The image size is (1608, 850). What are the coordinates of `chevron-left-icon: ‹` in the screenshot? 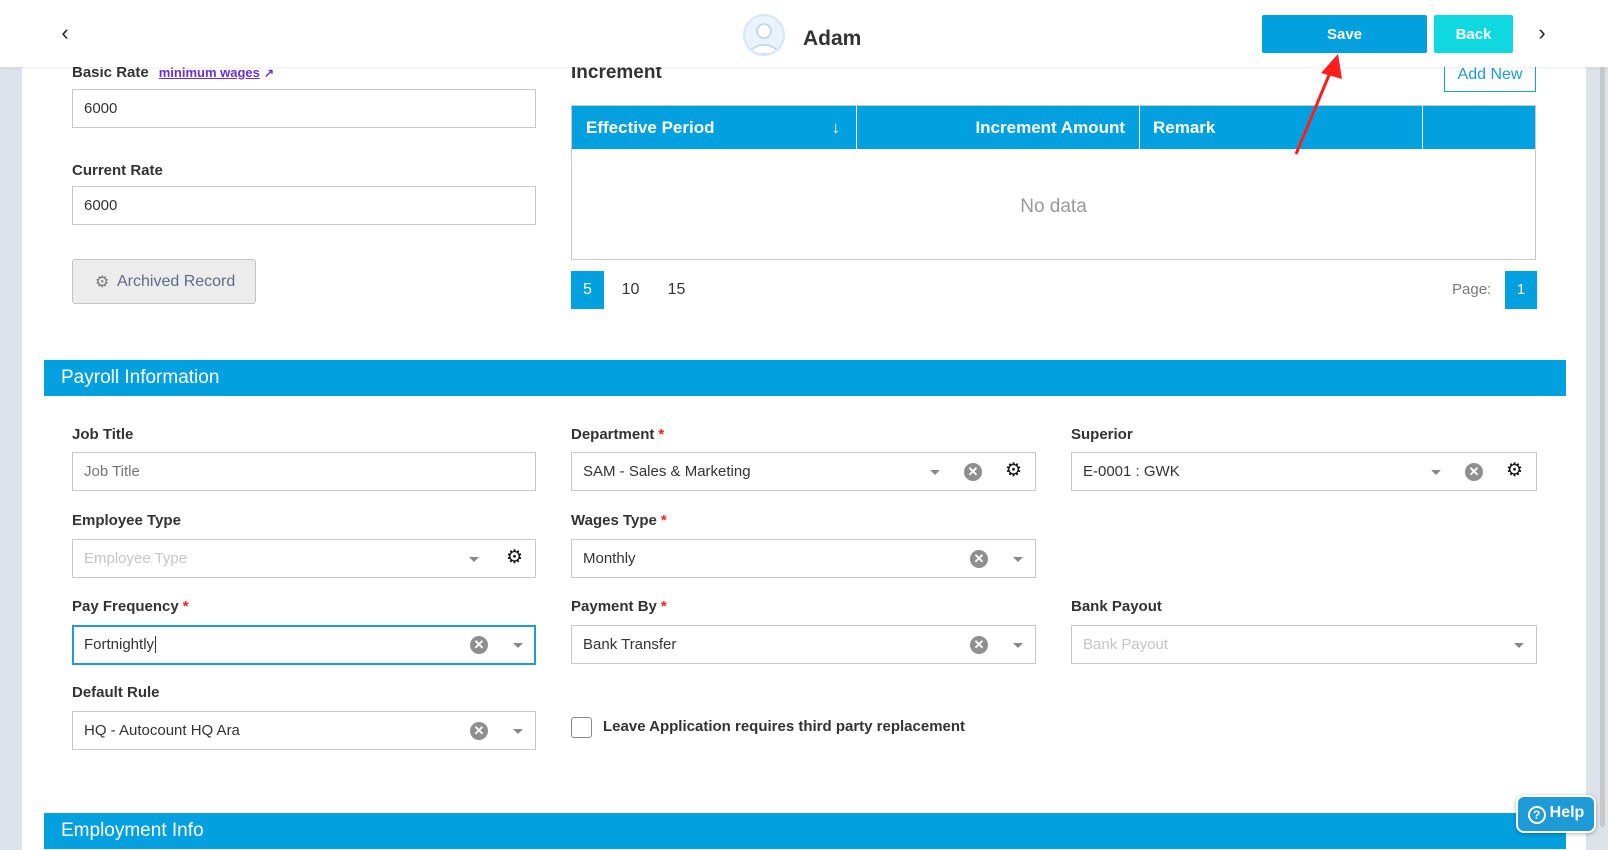 It's located at (65, 33).